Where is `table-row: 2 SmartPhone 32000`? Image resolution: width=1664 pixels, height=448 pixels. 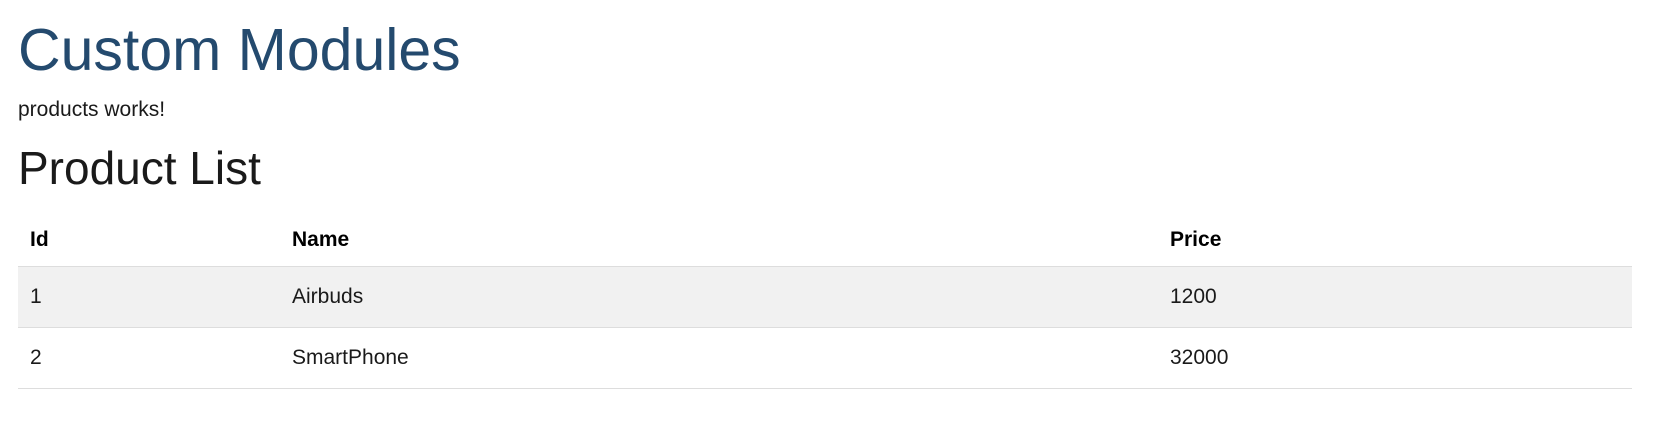
table-row: 2 SmartPhone 32000 is located at coordinates (825, 358).